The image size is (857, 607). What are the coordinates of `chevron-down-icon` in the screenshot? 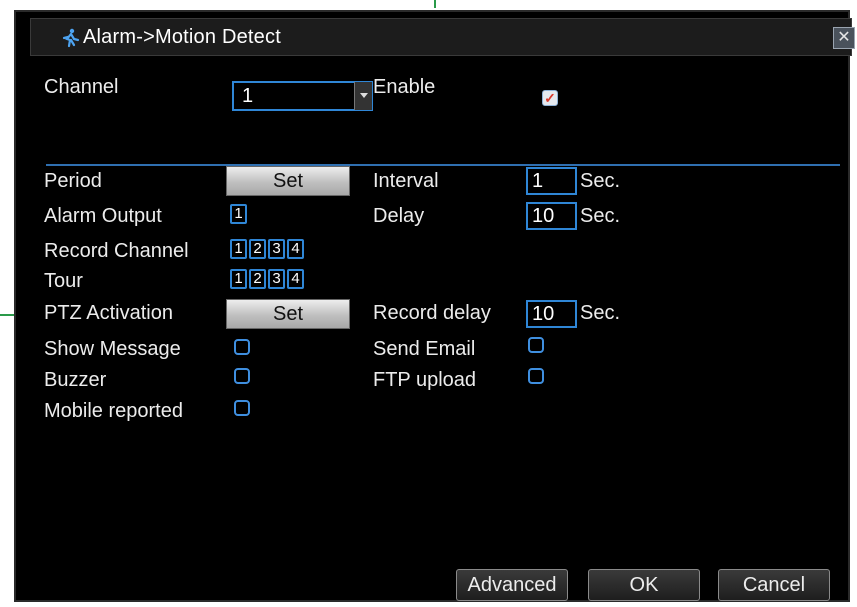 It's located at (363, 96).